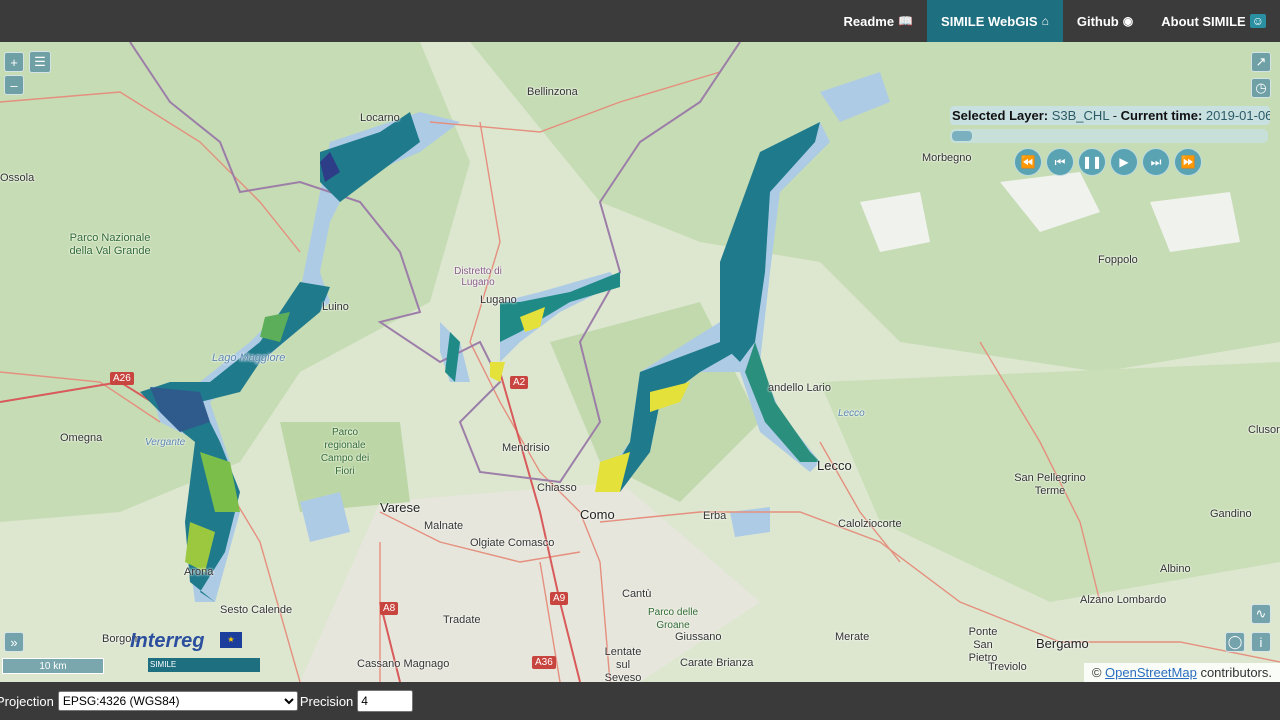 Image resolution: width=1280 pixels, height=720 pixels. Describe the element at coordinates (1203, 21) in the screenshot. I see `nav-about-label: About SIMILE` at that location.